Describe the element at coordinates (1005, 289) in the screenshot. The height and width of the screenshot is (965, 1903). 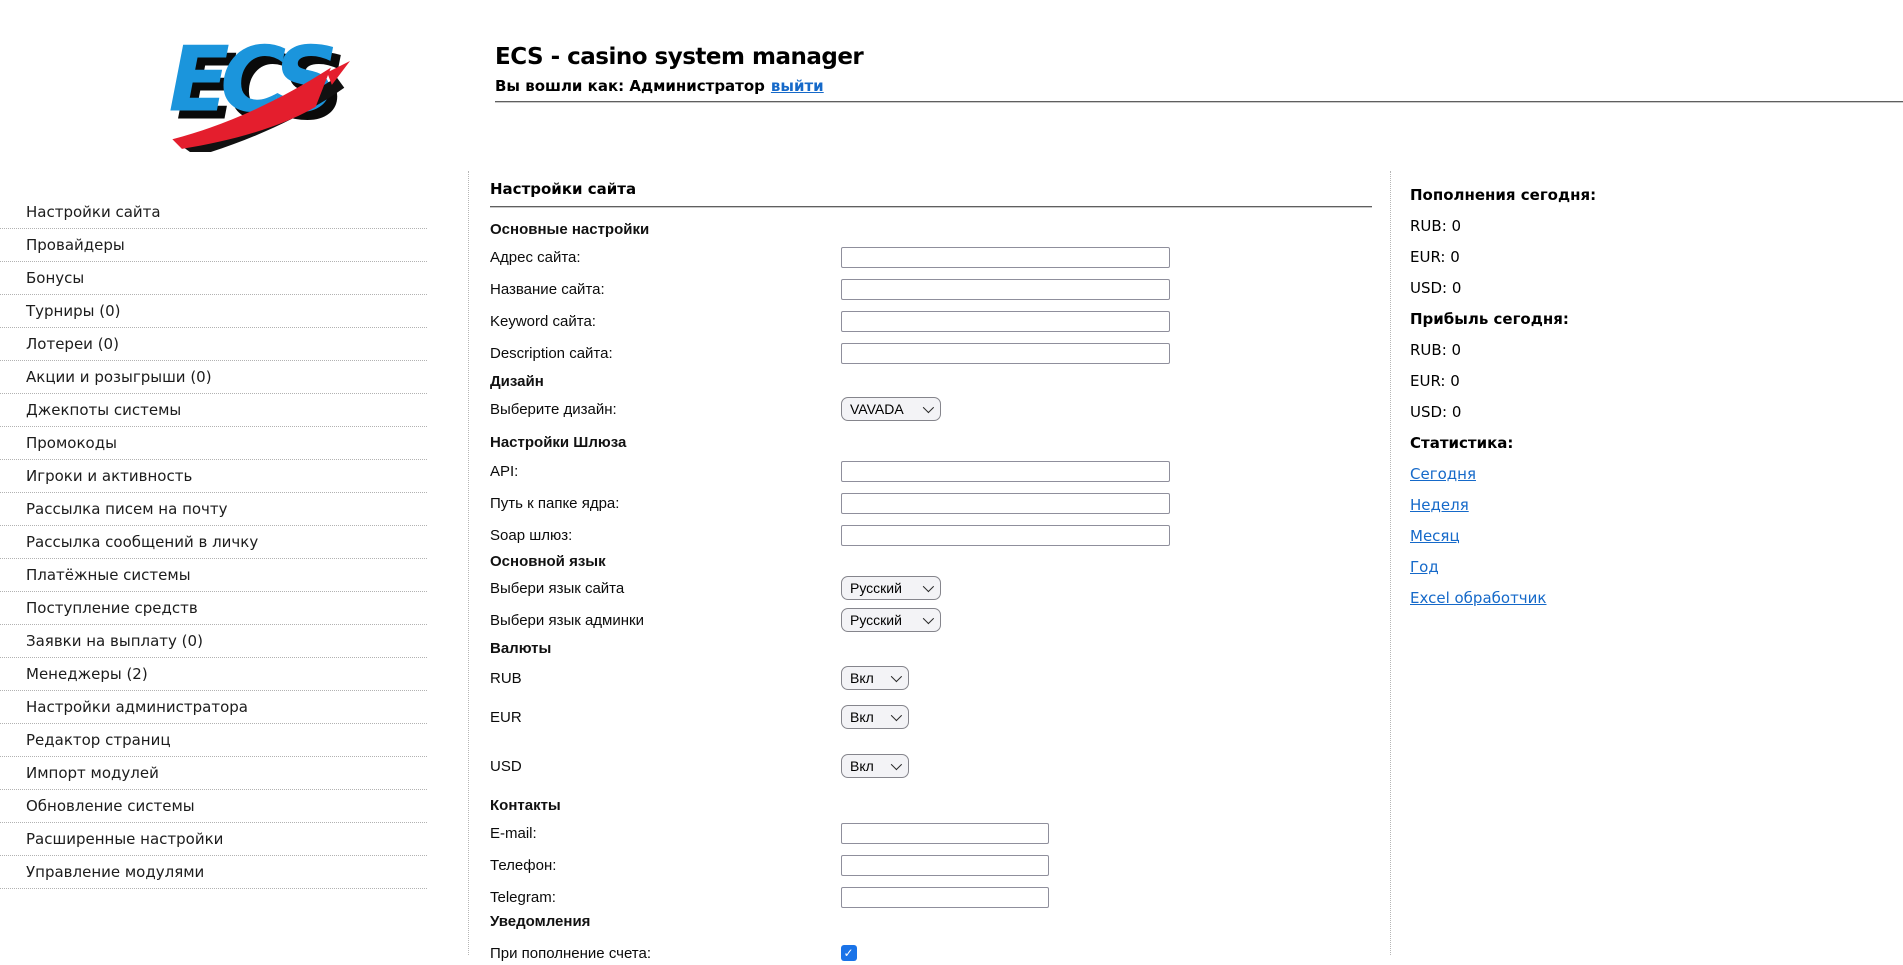
I see `site-name-input` at that location.